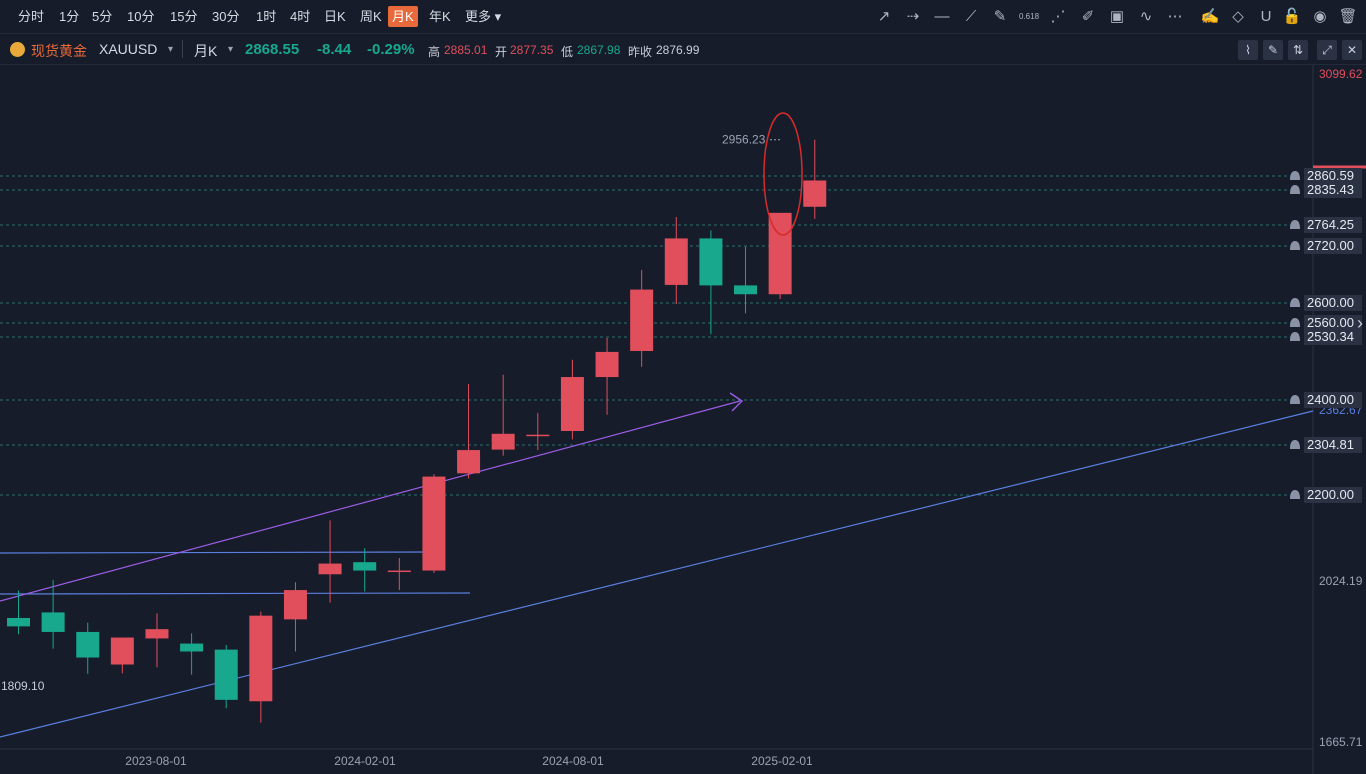  I want to click on period-selector: 月K, so click(205, 51).